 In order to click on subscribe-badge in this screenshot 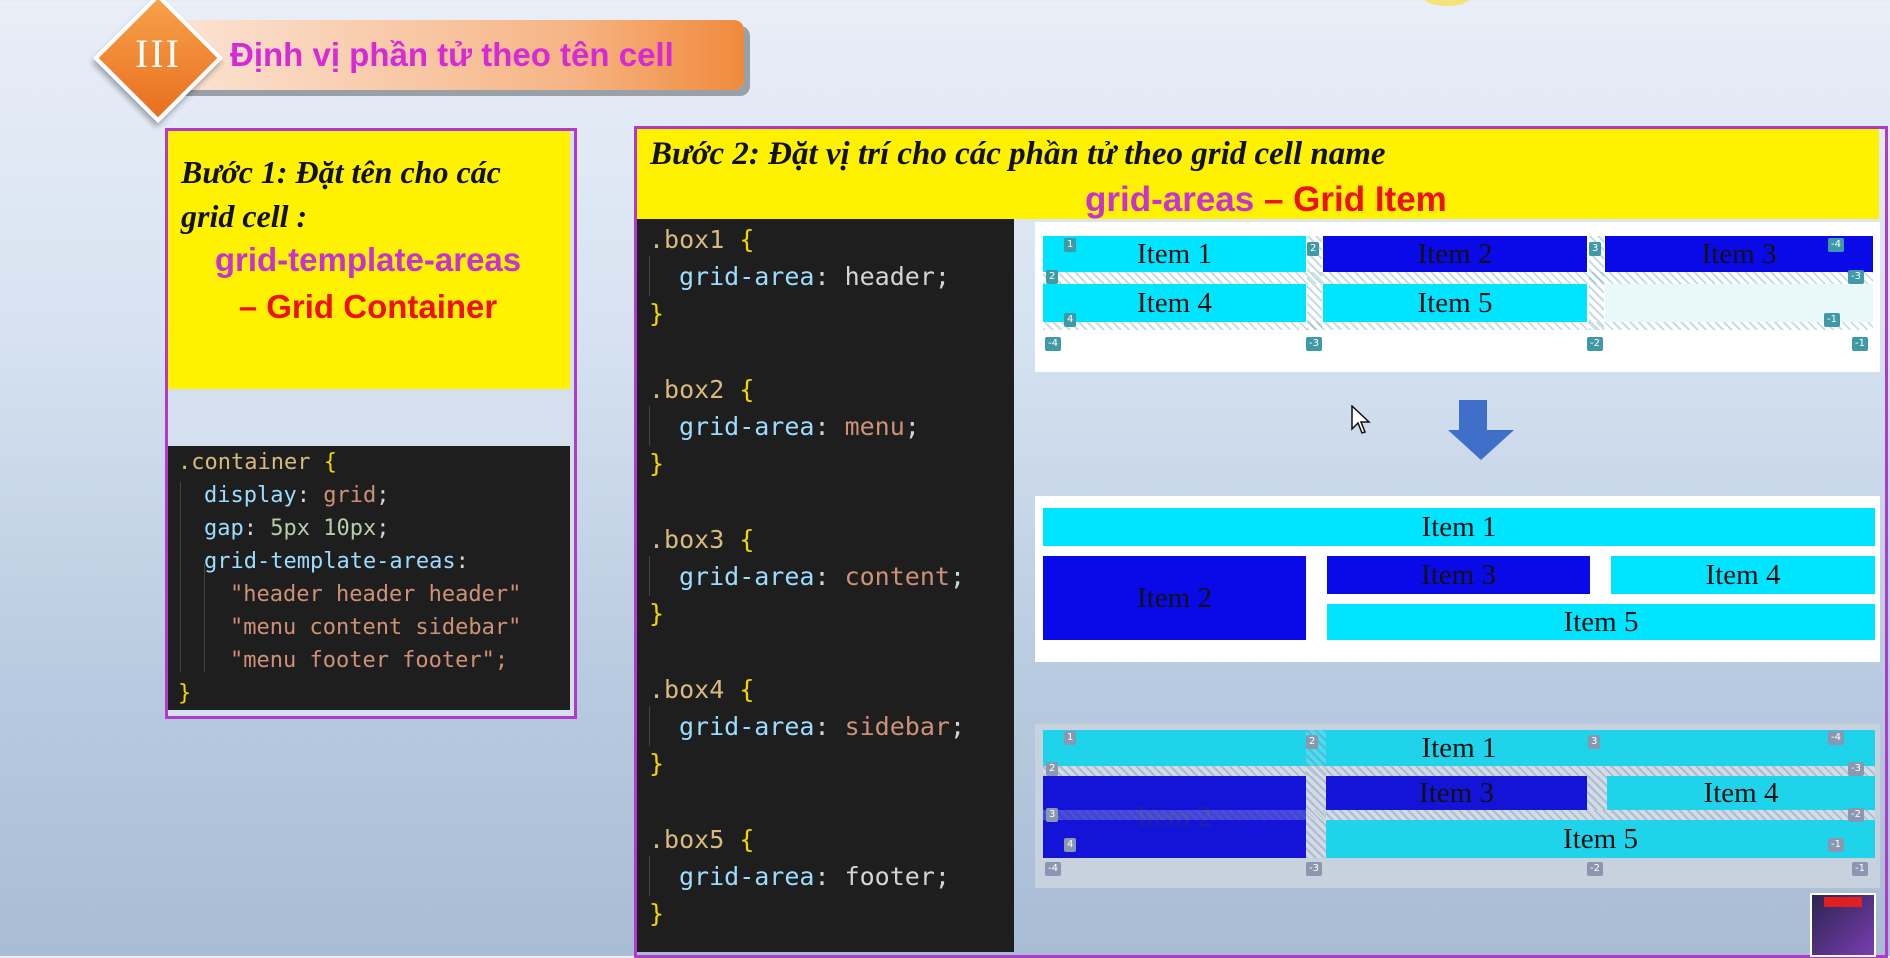, I will do `click(1843, 902)`.